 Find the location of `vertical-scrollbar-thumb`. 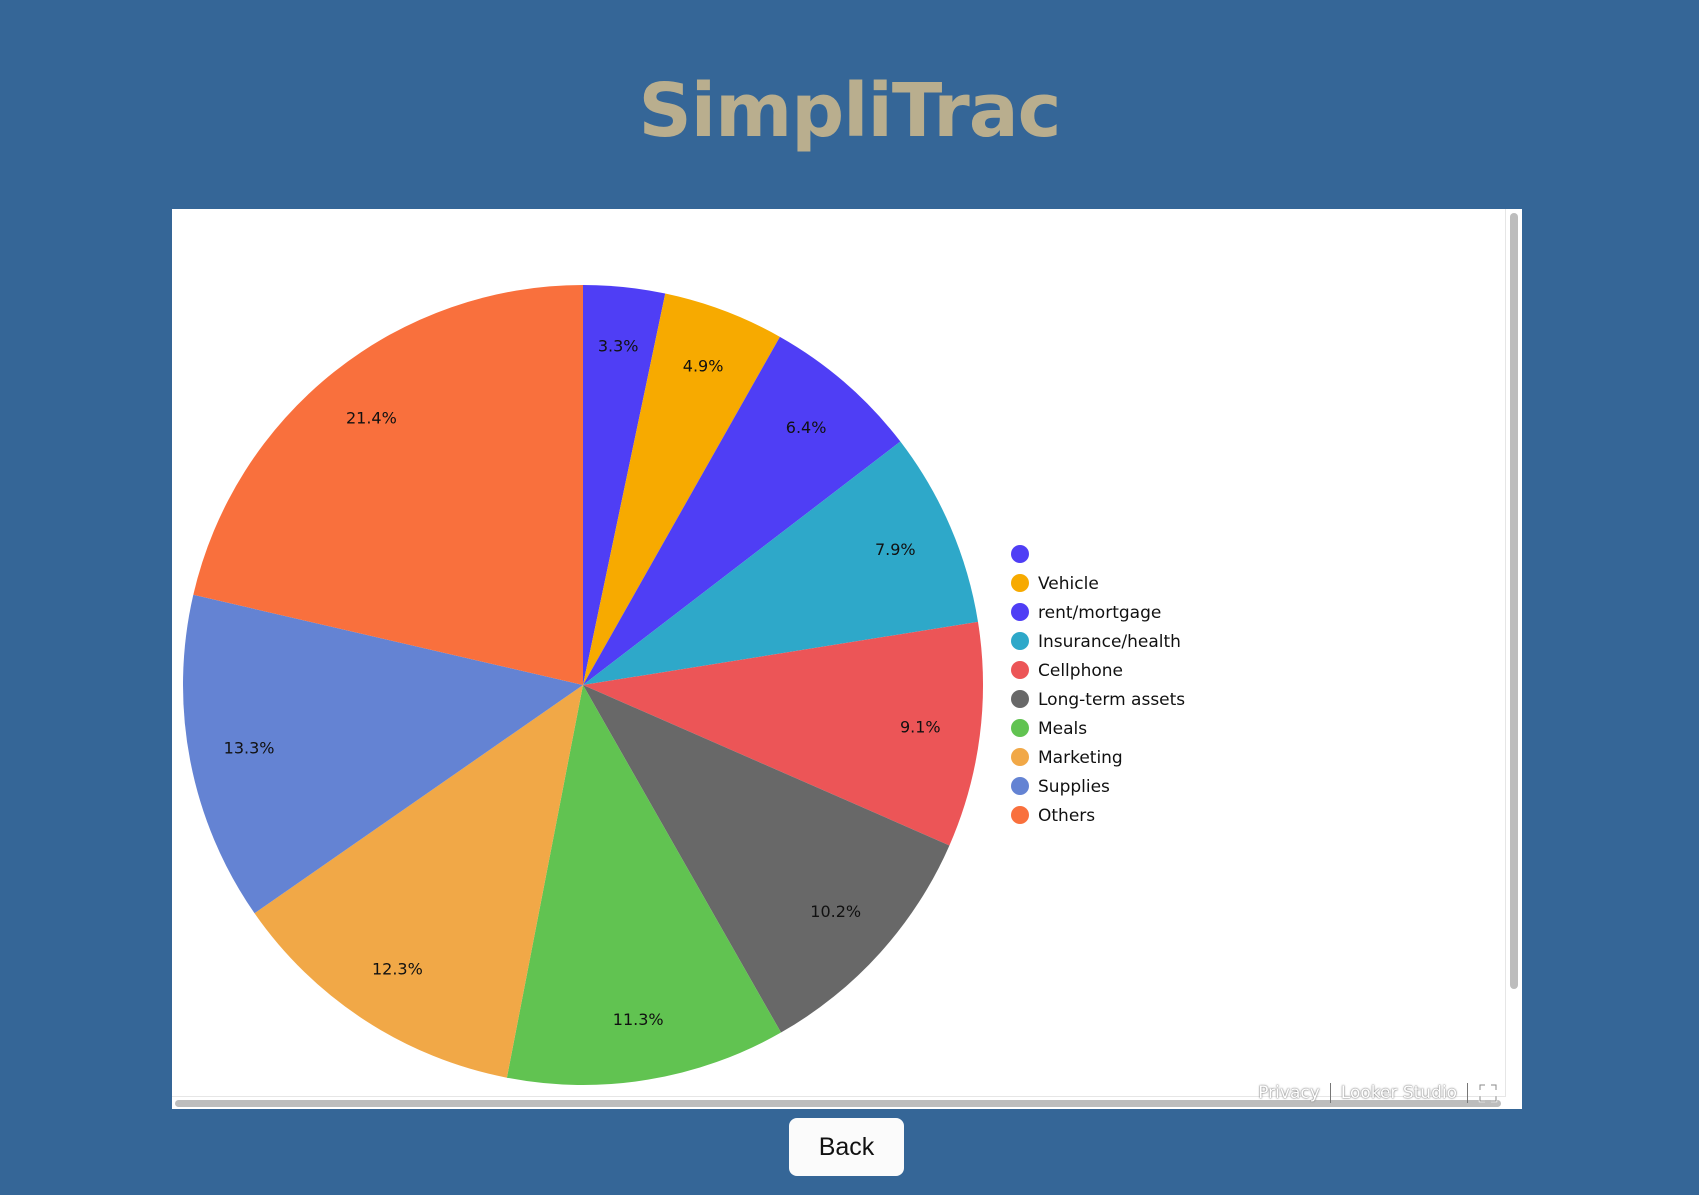

vertical-scrollbar-thumb is located at coordinates (1514, 601).